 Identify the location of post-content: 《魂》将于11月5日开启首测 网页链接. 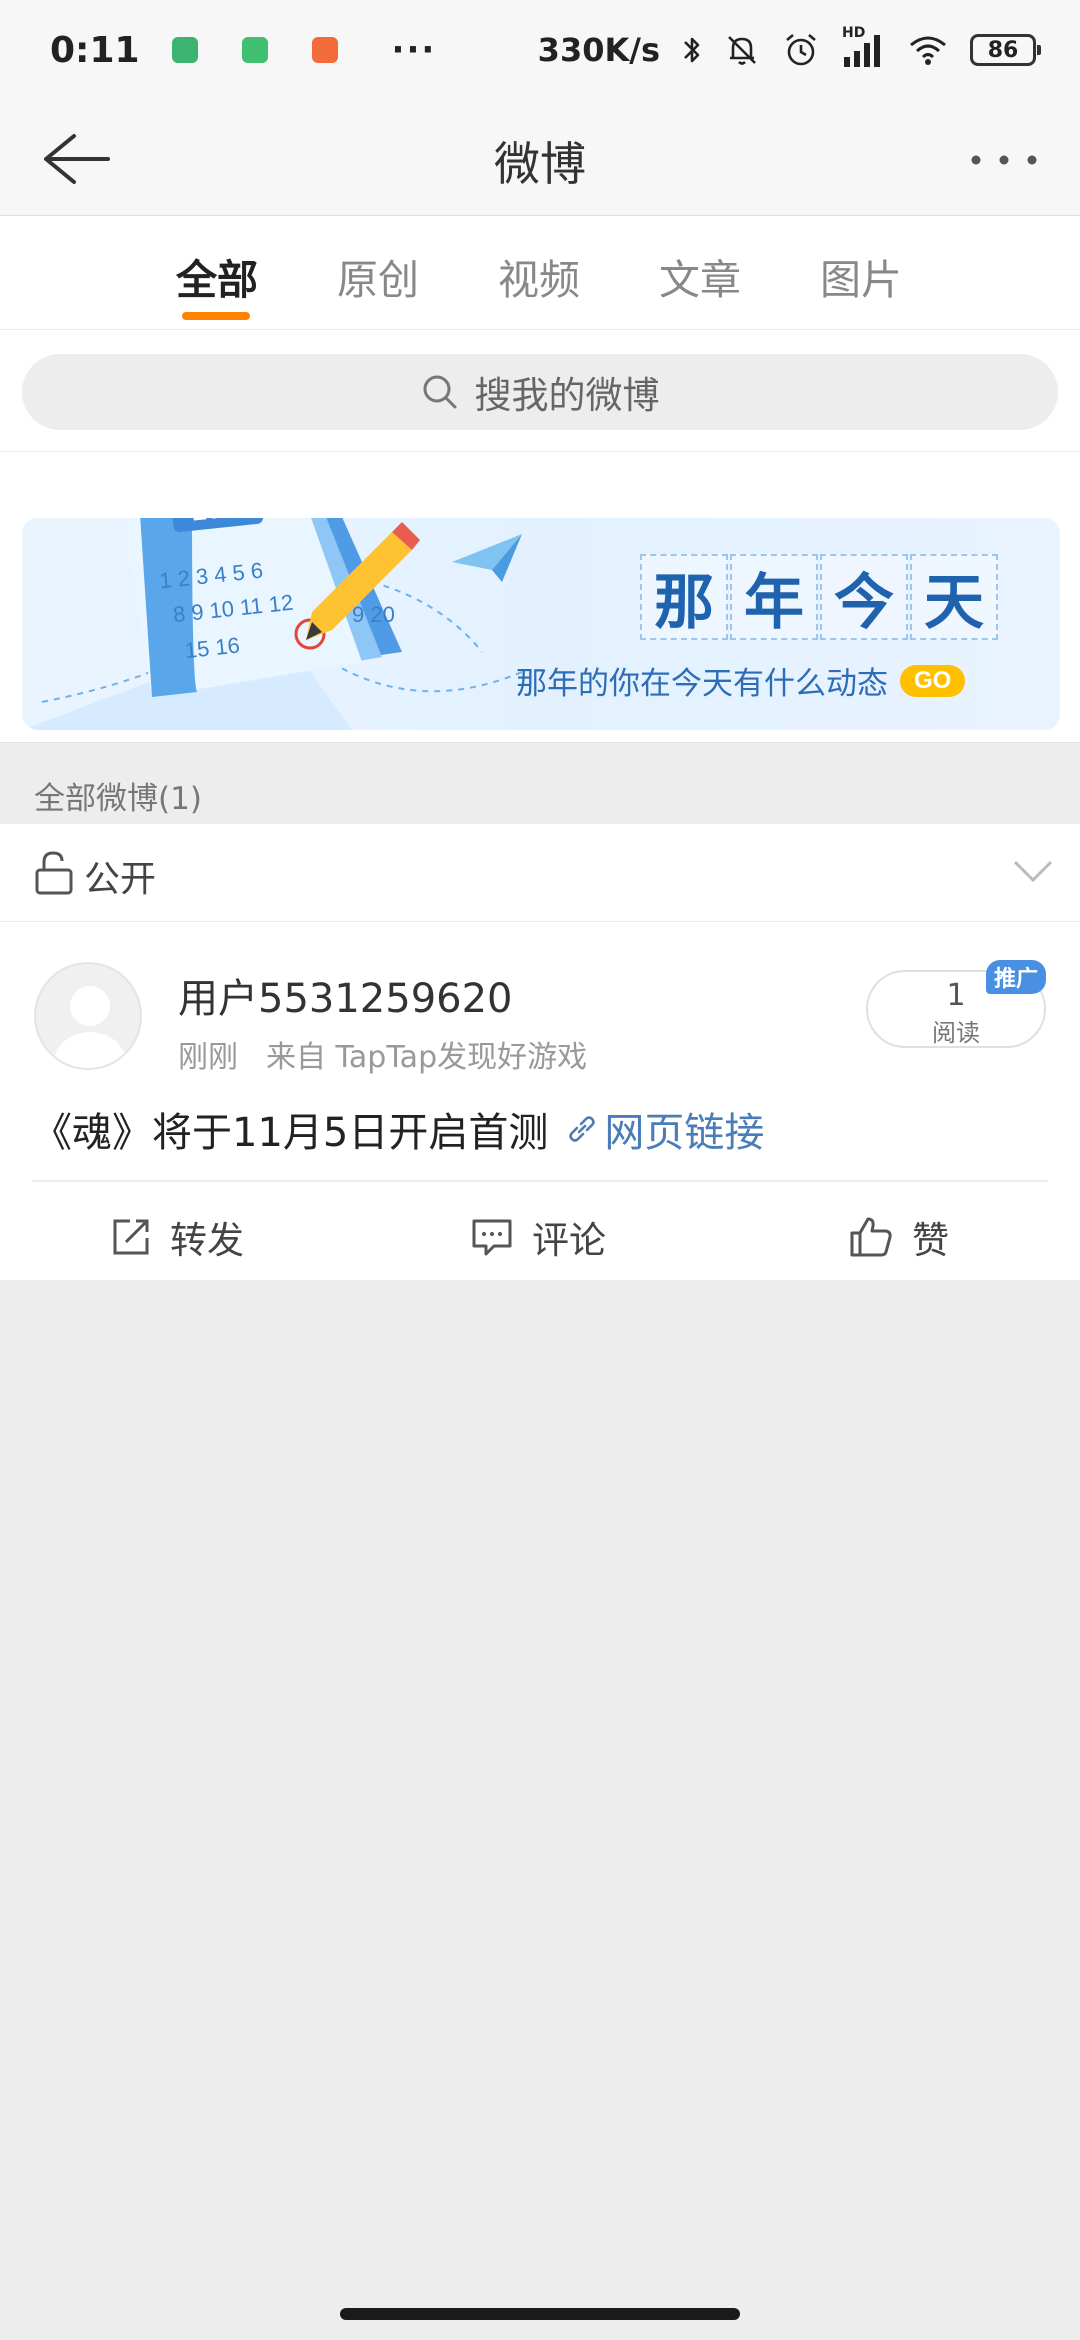
(398, 1129).